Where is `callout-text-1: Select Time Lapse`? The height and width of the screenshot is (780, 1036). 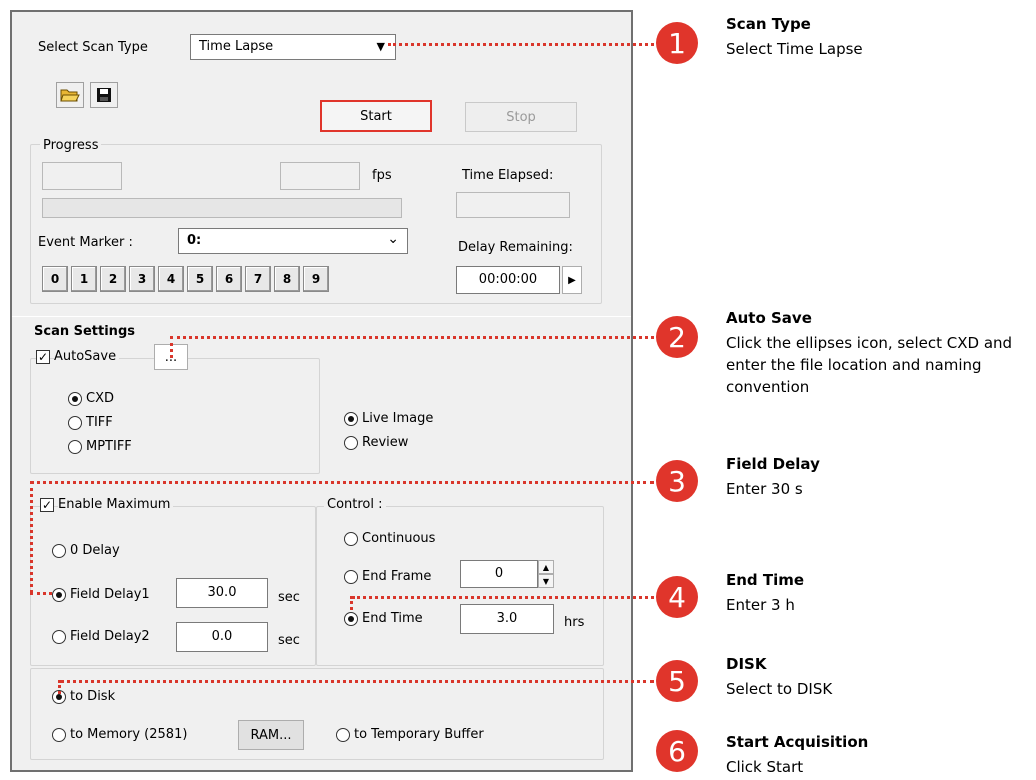 callout-text-1: Select Time Lapse is located at coordinates (794, 49).